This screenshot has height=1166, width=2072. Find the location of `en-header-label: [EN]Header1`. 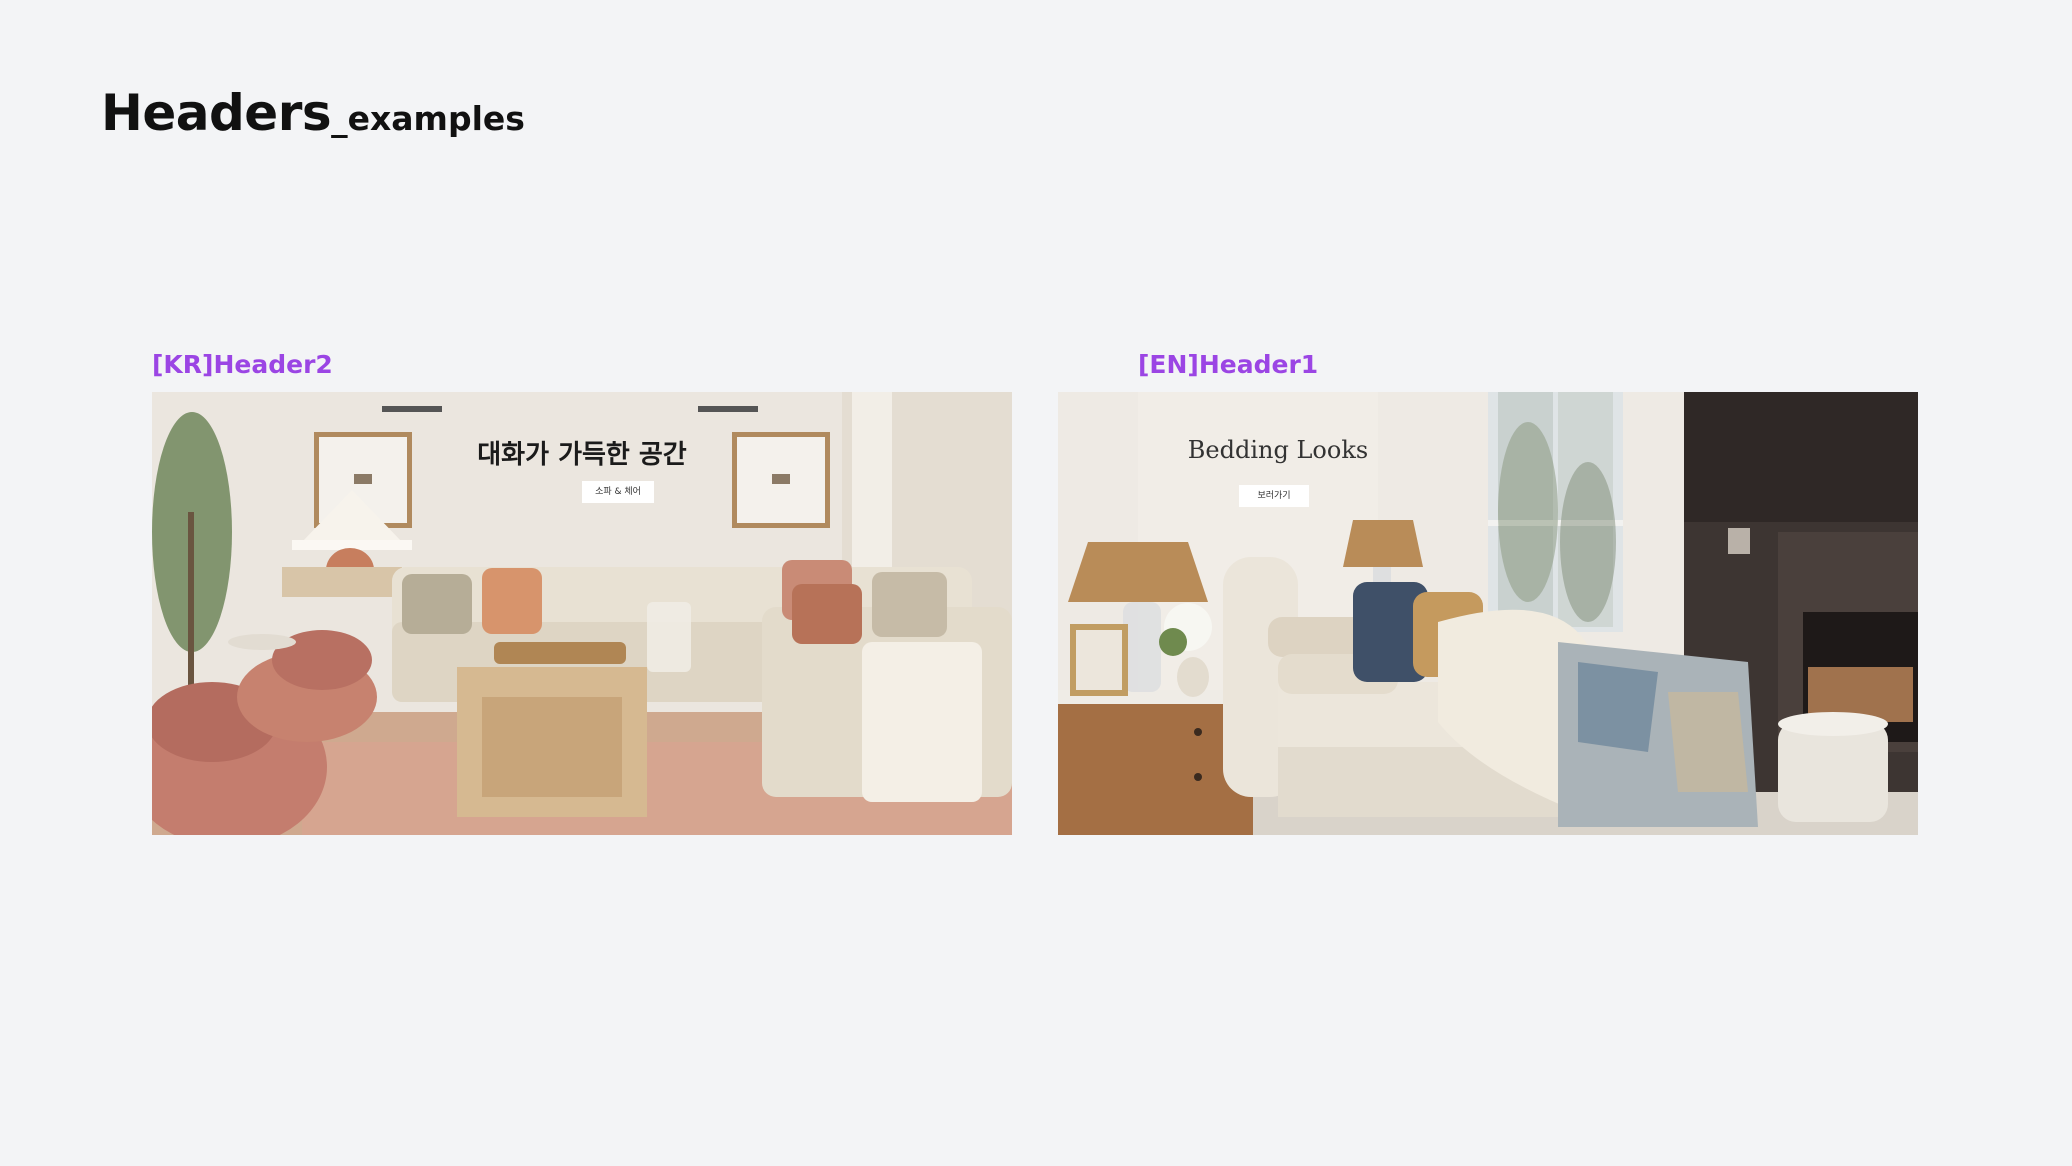

en-header-label: [EN]Header1 is located at coordinates (1228, 364).